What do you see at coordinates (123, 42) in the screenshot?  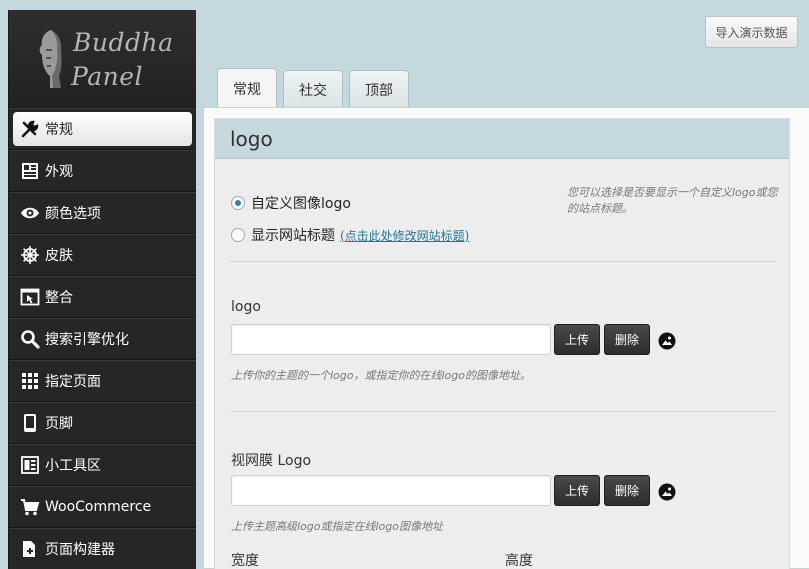 I see `brand-line-1: Buddha` at bounding box center [123, 42].